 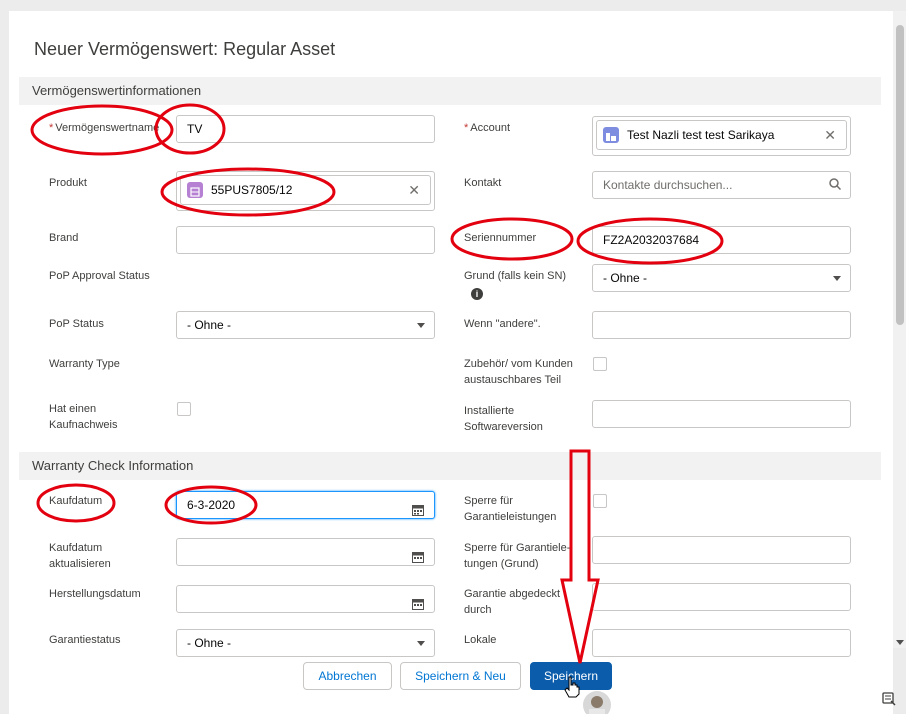 I want to click on warranty-covered-input, so click(x=721, y=597).